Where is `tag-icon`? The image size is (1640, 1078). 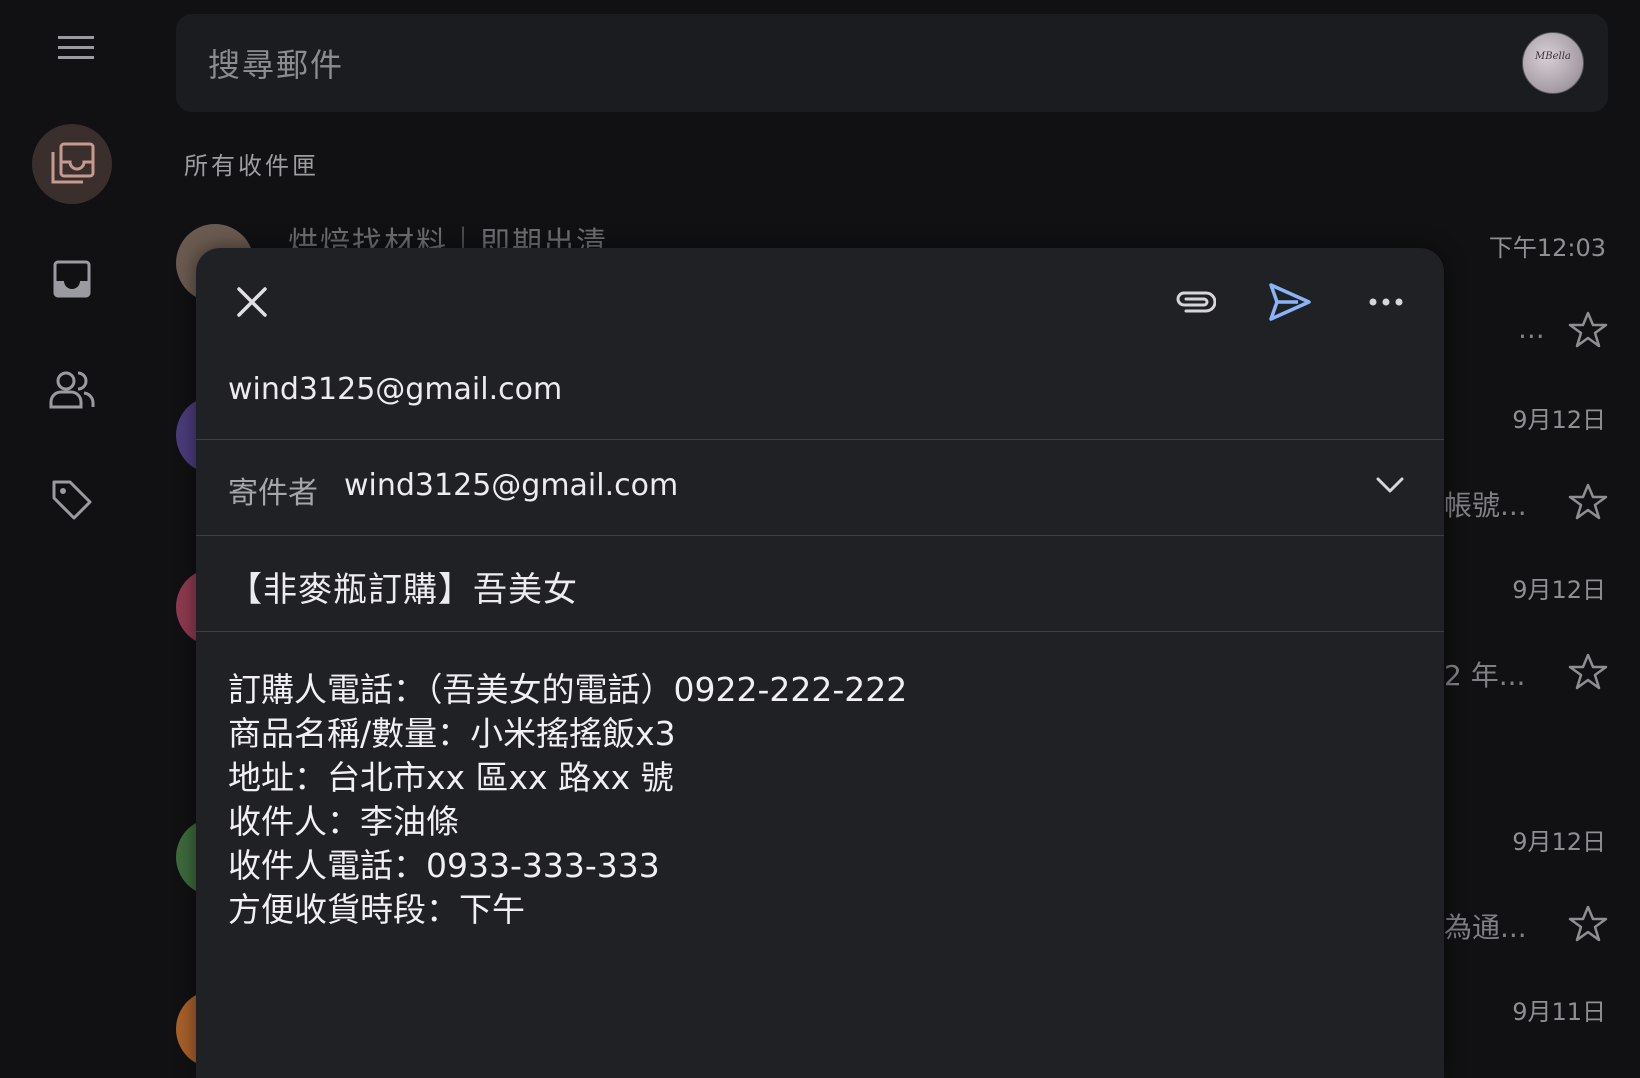
tag-icon is located at coordinates (72, 500).